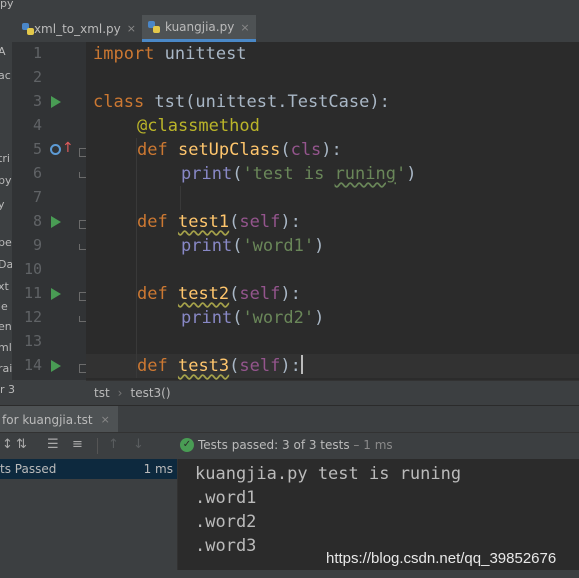 Image resolution: width=579 pixels, height=578 pixels. I want to click on console-line: .word2, so click(226, 522).